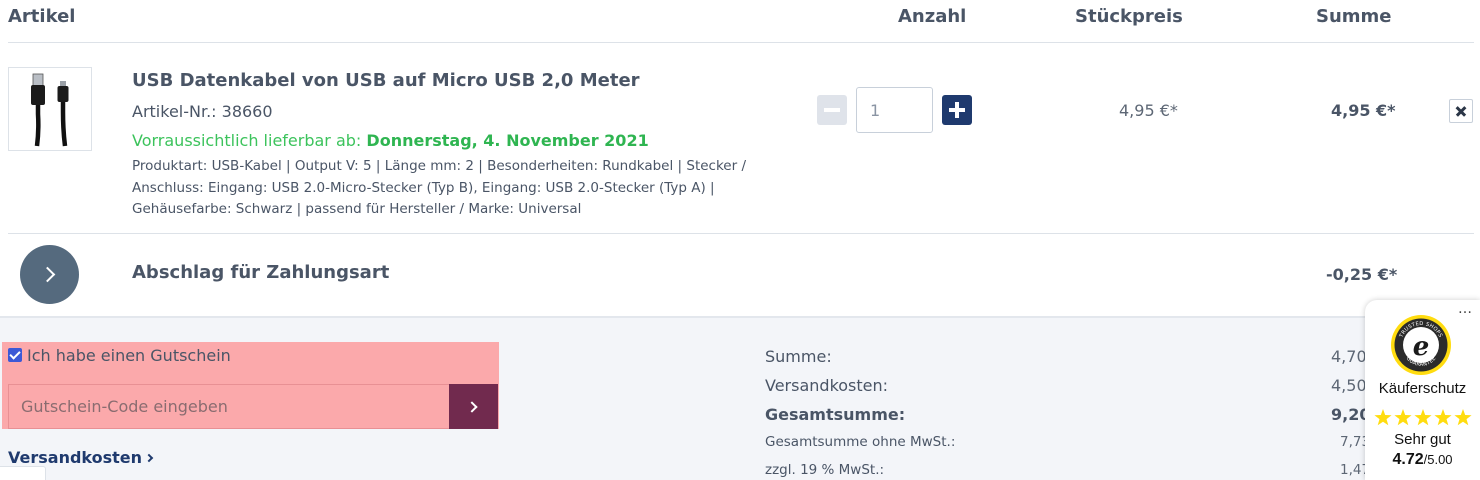  I want to click on voucher-submit-button, so click(473, 406).